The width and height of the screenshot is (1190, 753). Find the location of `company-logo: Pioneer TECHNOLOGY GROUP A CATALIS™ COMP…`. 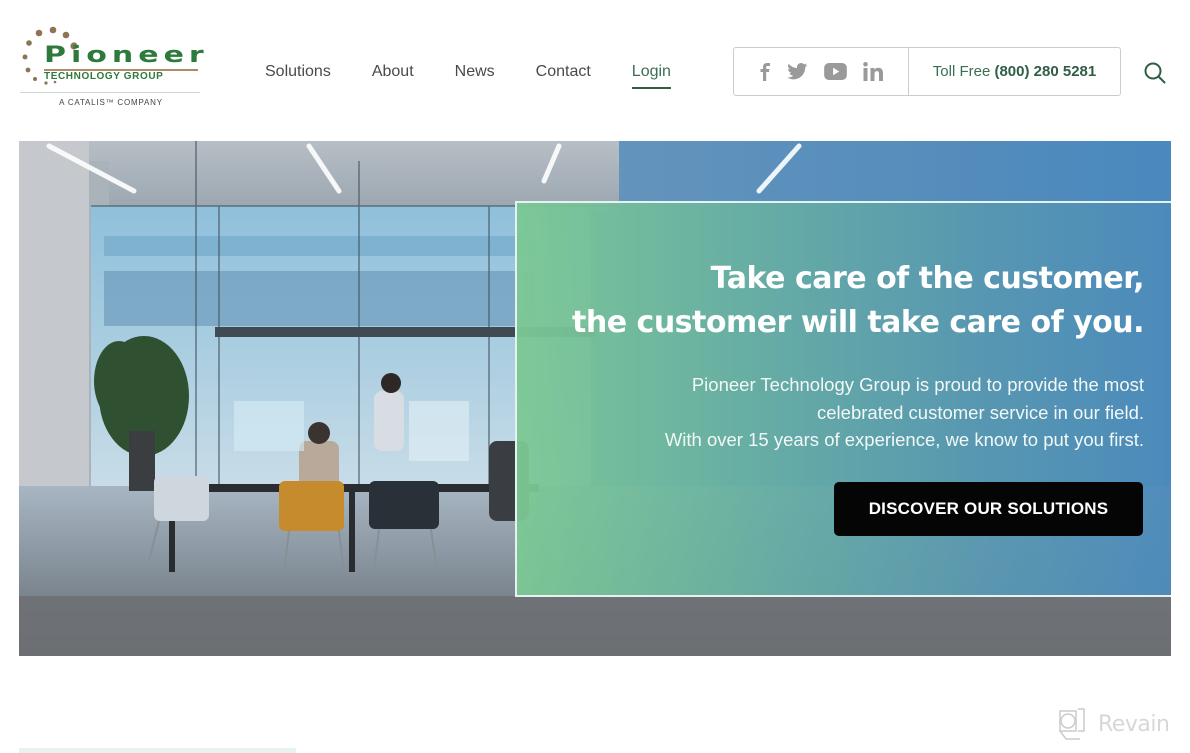

company-logo: Pioneer TECHNOLOGY GROUP A CATALIS™ COMP… is located at coordinates (112, 67).